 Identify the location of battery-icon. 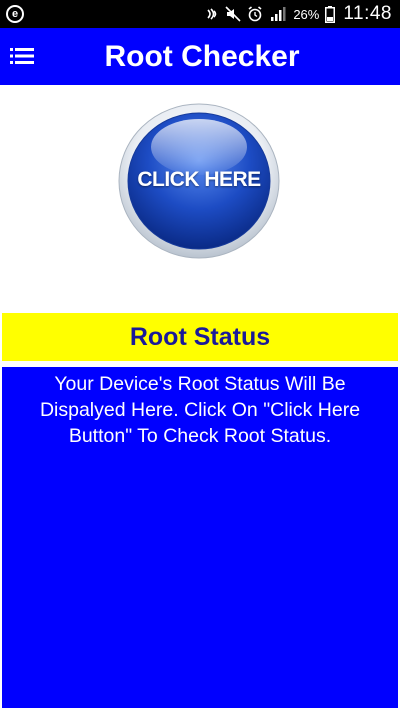
(330, 14).